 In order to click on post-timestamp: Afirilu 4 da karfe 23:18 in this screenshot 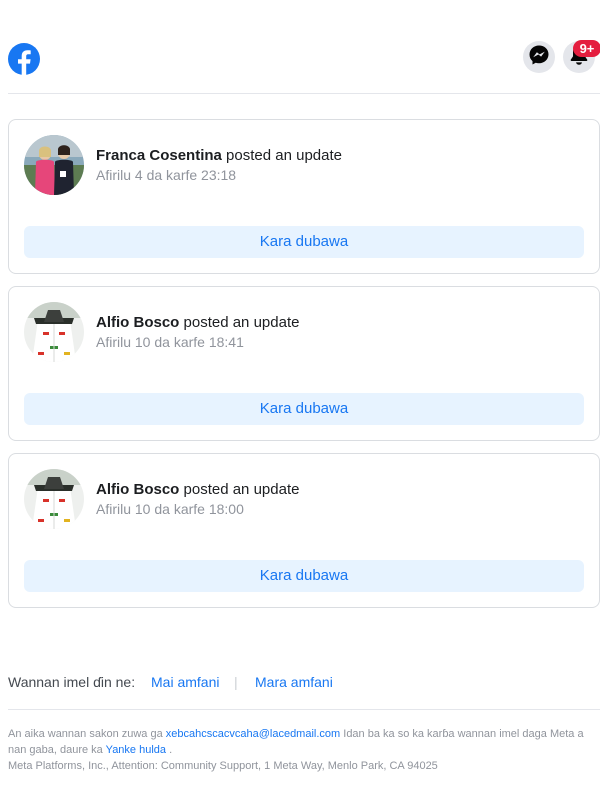, I will do `click(166, 175)`.